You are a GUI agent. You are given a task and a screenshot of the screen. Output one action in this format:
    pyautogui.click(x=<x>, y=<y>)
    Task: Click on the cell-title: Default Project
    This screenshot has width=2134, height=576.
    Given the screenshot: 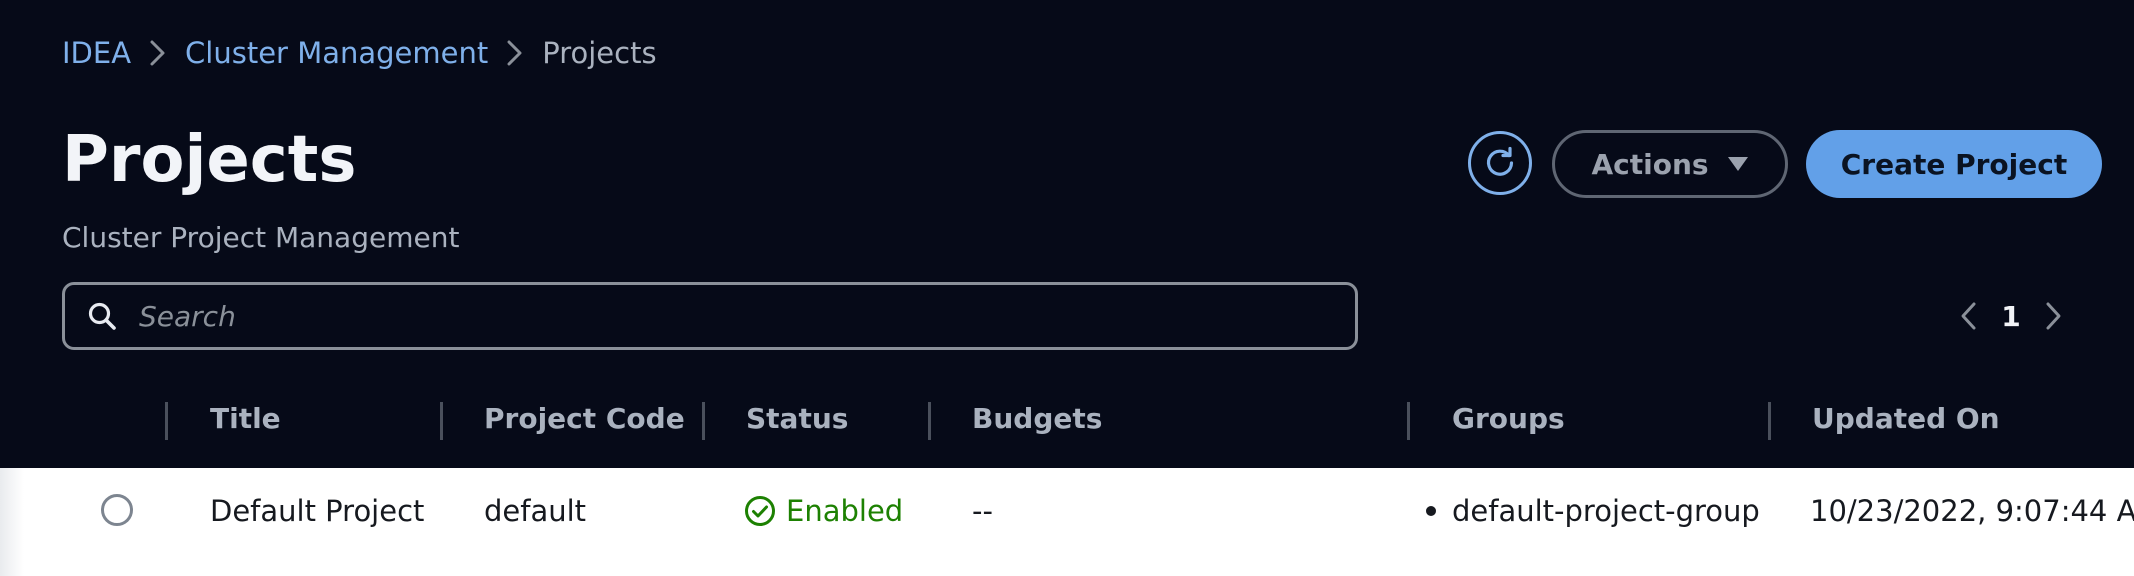 What is the action you would take?
    pyautogui.click(x=317, y=511)
    